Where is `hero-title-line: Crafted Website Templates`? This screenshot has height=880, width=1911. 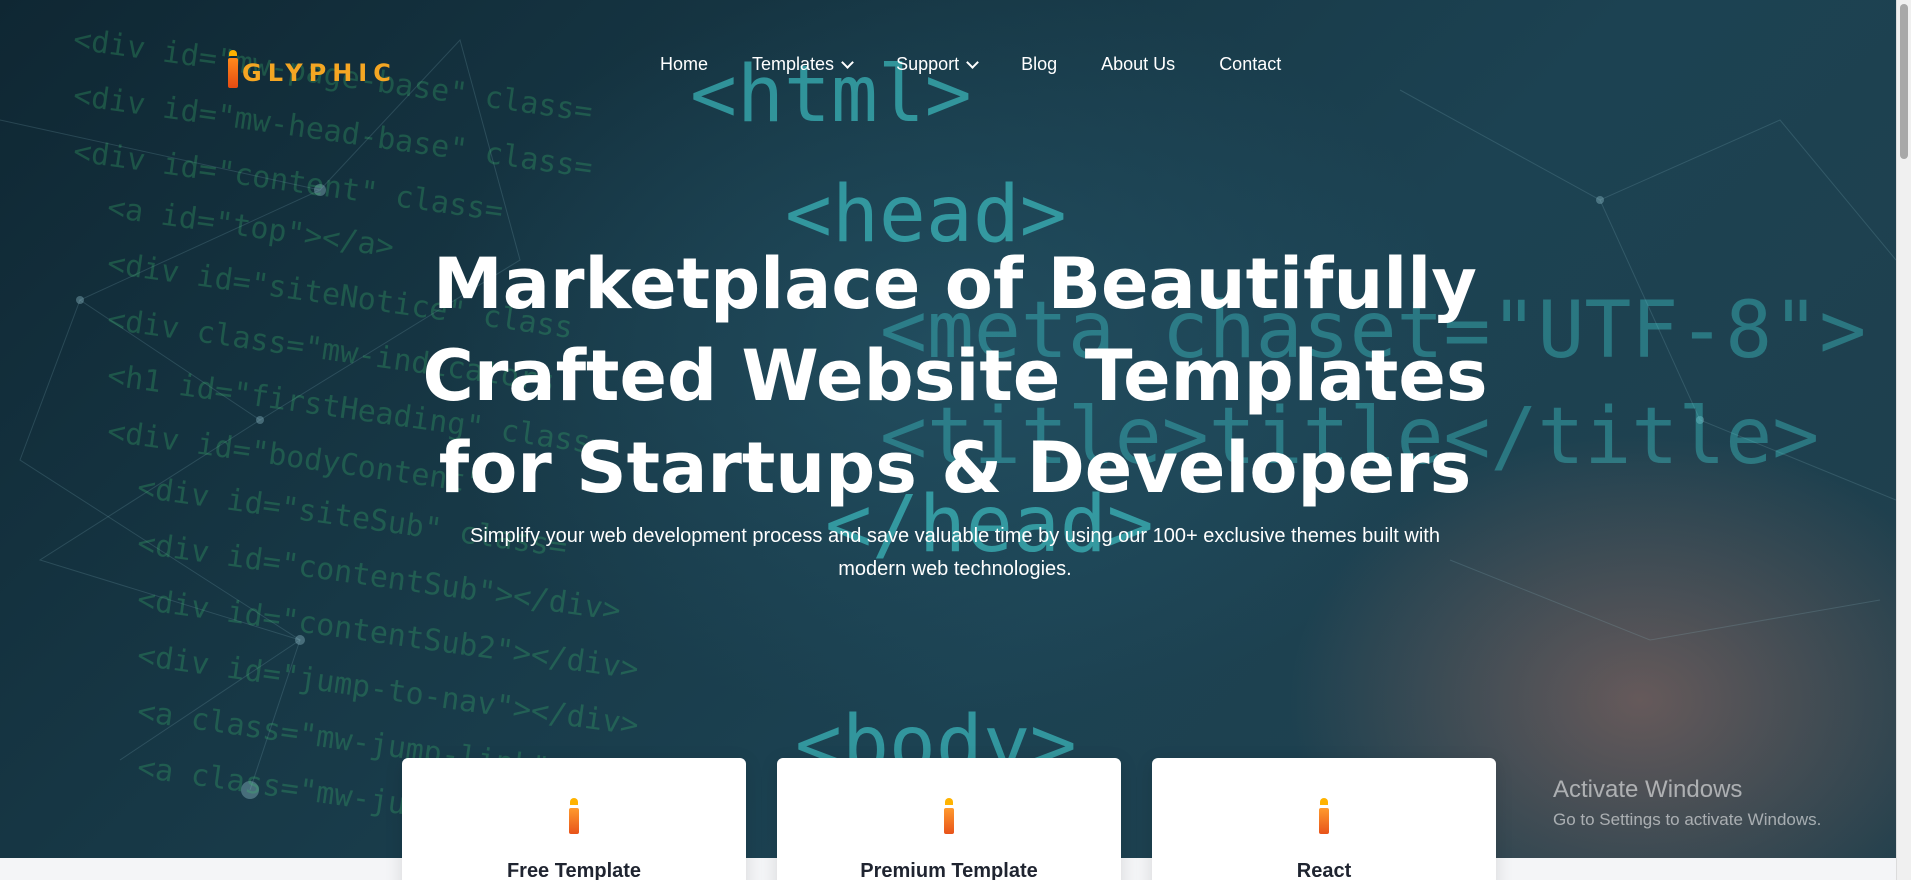 hero-title-line: Crafted Website Templates is located at coordinates (955, 376).